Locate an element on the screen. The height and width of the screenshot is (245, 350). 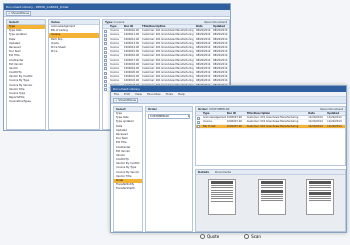
plus-icon: + is located at coordinates (9, 13).